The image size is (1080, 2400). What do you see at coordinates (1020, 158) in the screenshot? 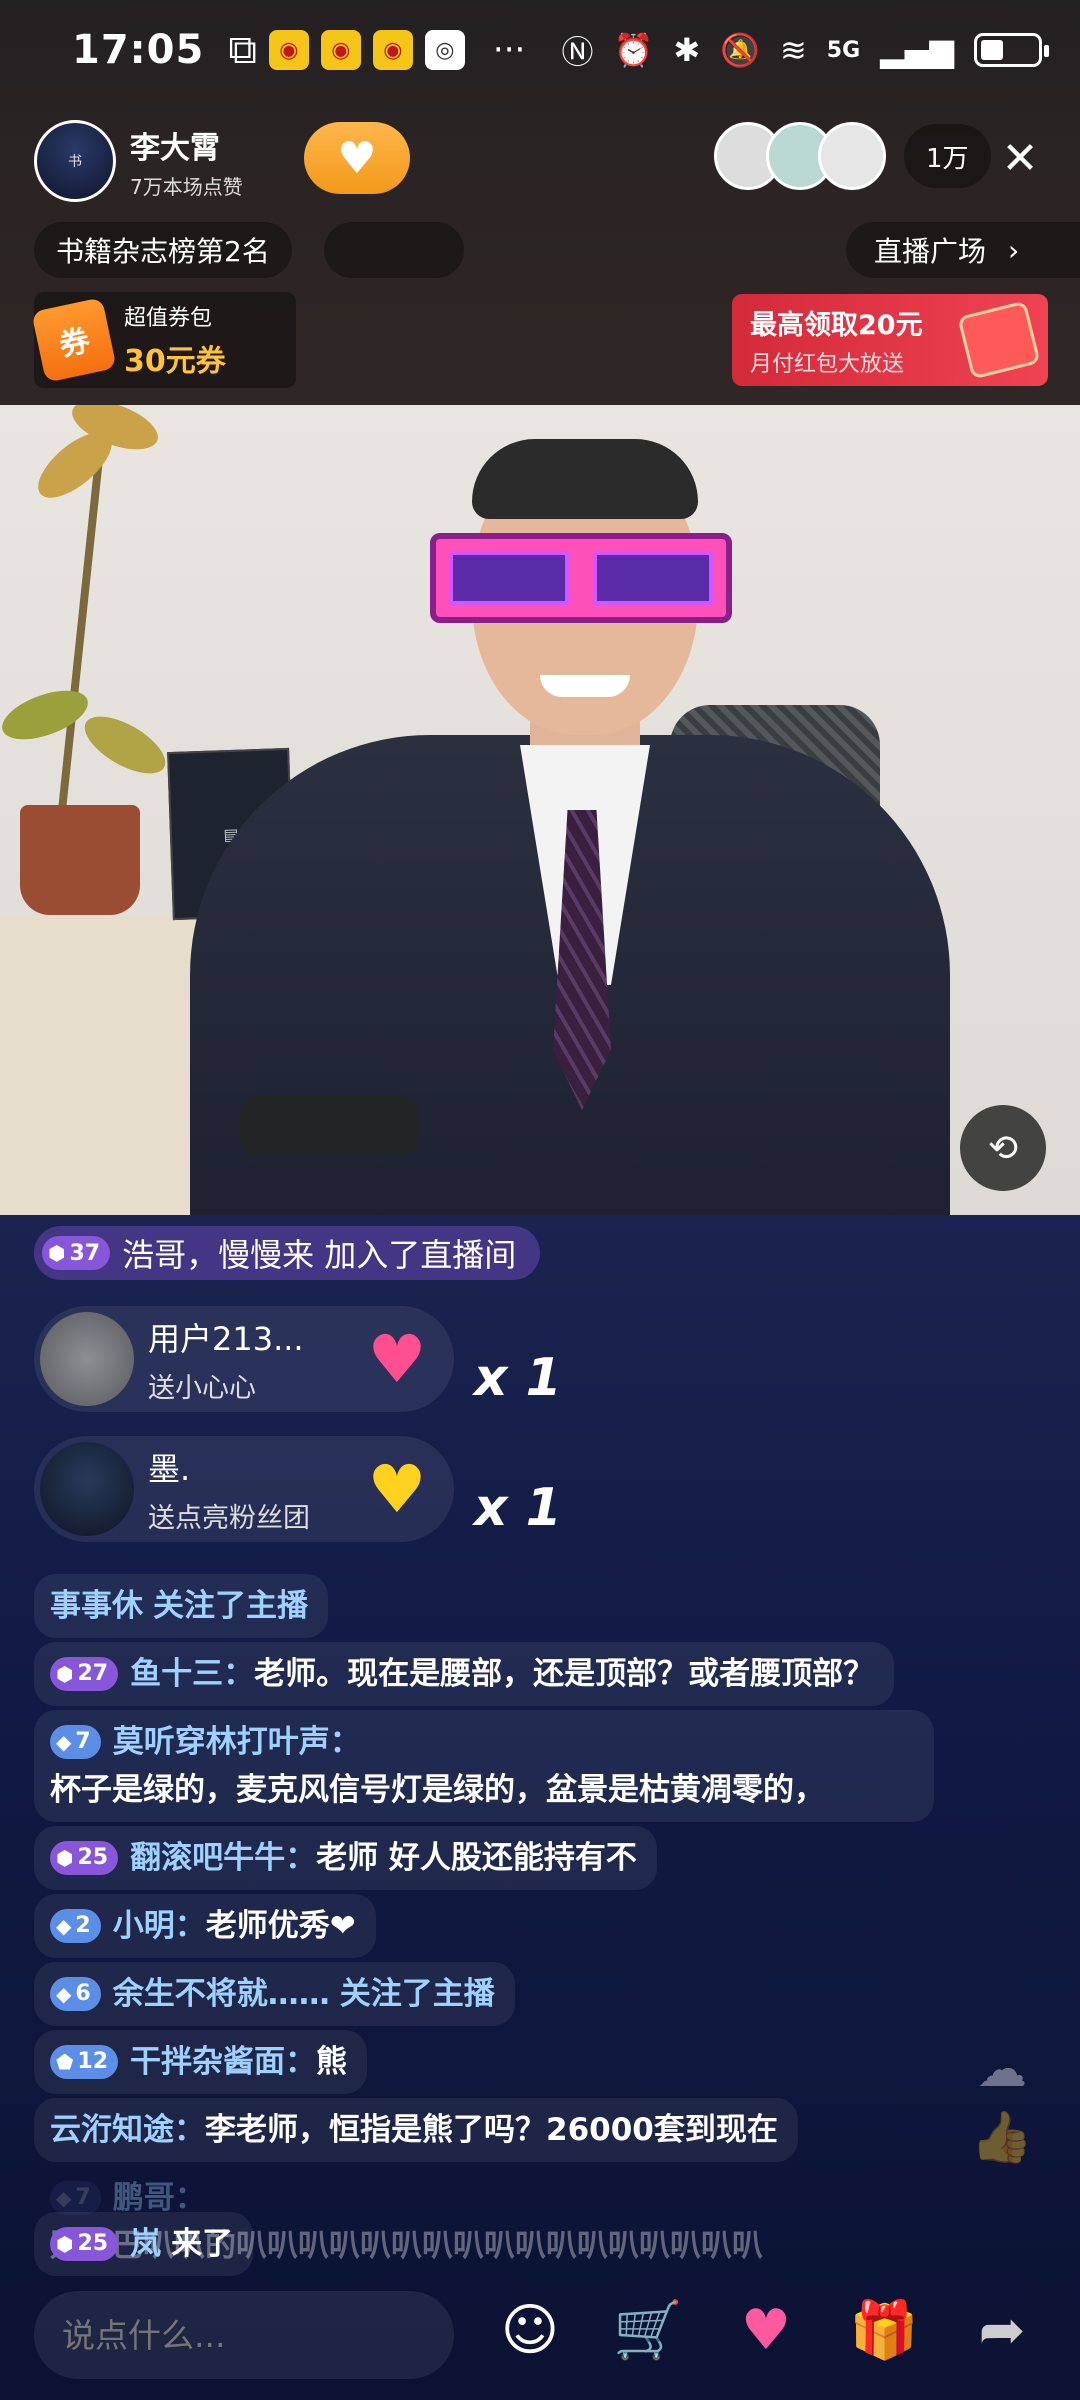
I see `close-icon: ✕` at bounding box center [1020, 158].